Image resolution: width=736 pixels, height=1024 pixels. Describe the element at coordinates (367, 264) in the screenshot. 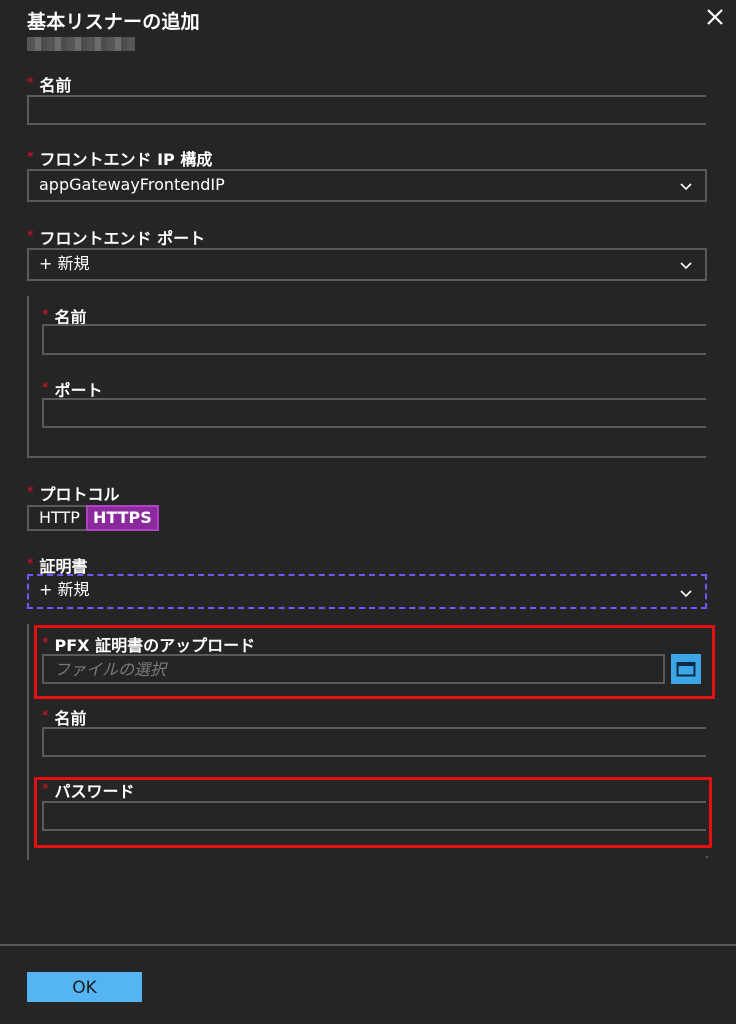

I see `frontend-port-select: + 新規` at that location.